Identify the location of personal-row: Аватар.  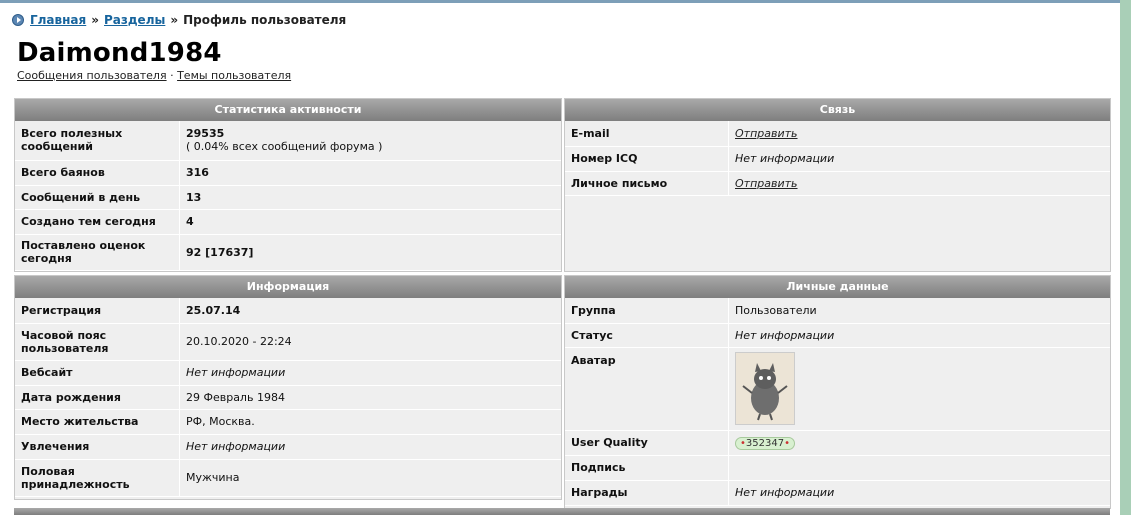
(837, 389).